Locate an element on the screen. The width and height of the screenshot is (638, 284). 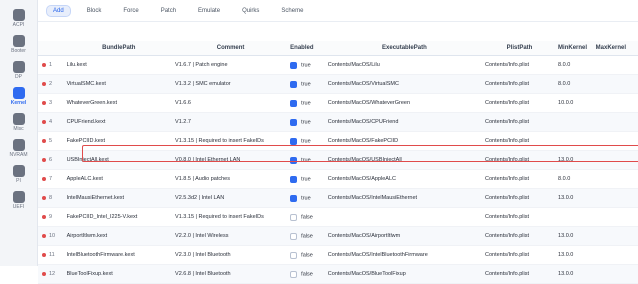
column-header: MaxKernel is located at coordinates (615, 48).